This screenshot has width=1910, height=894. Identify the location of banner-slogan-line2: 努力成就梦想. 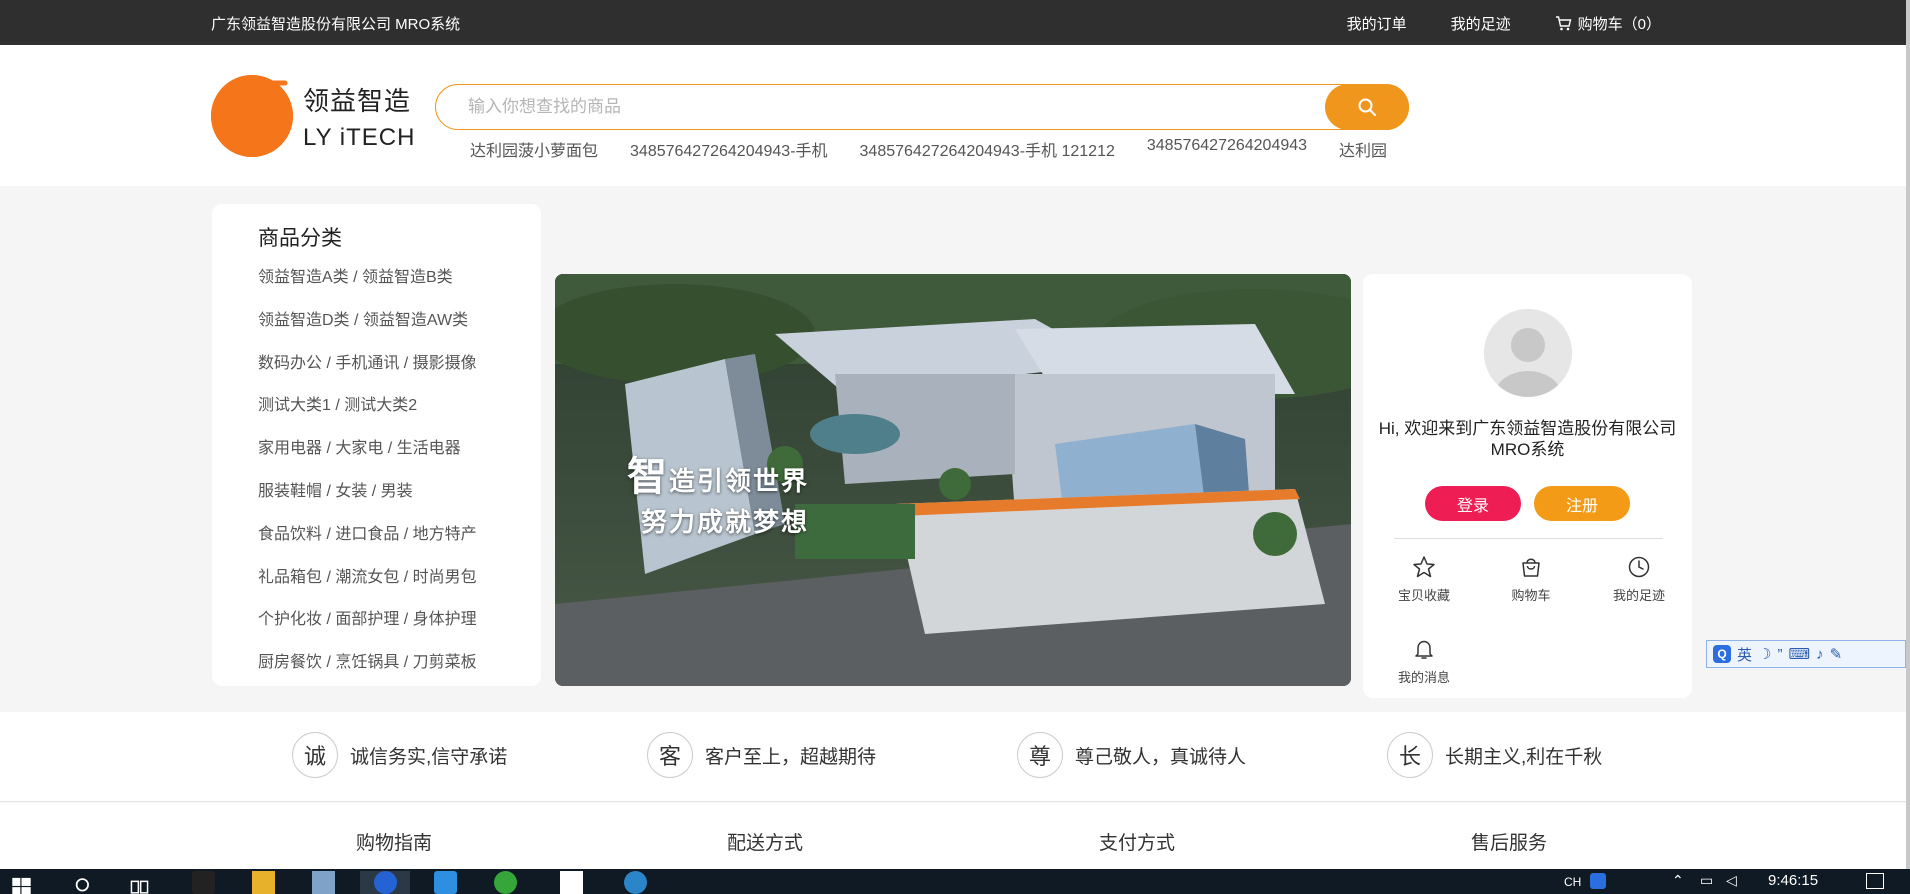
(725, 522).